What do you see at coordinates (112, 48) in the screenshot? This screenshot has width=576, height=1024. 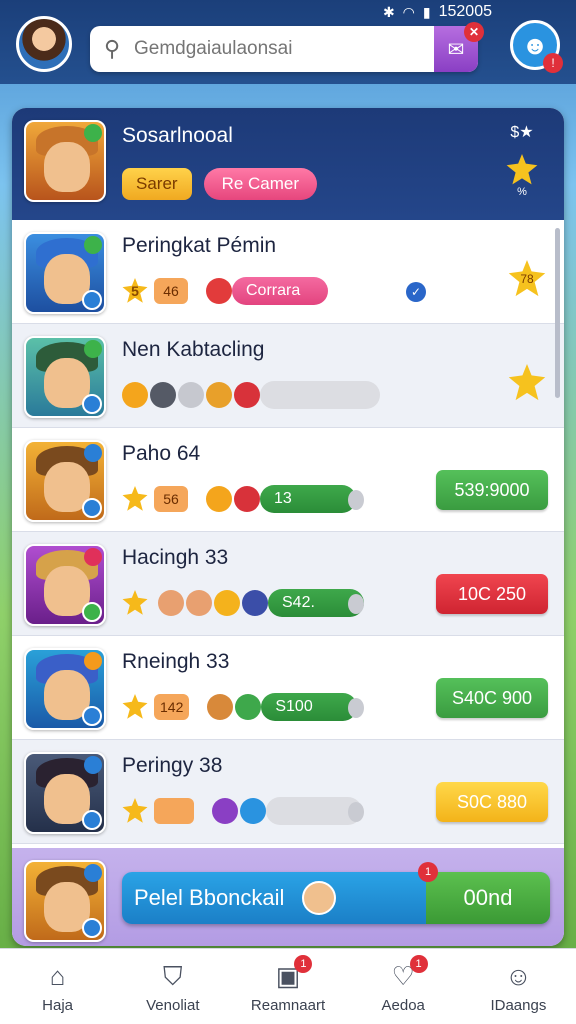 I see `search-icon: ⚲` at bounding box center [112, 48].